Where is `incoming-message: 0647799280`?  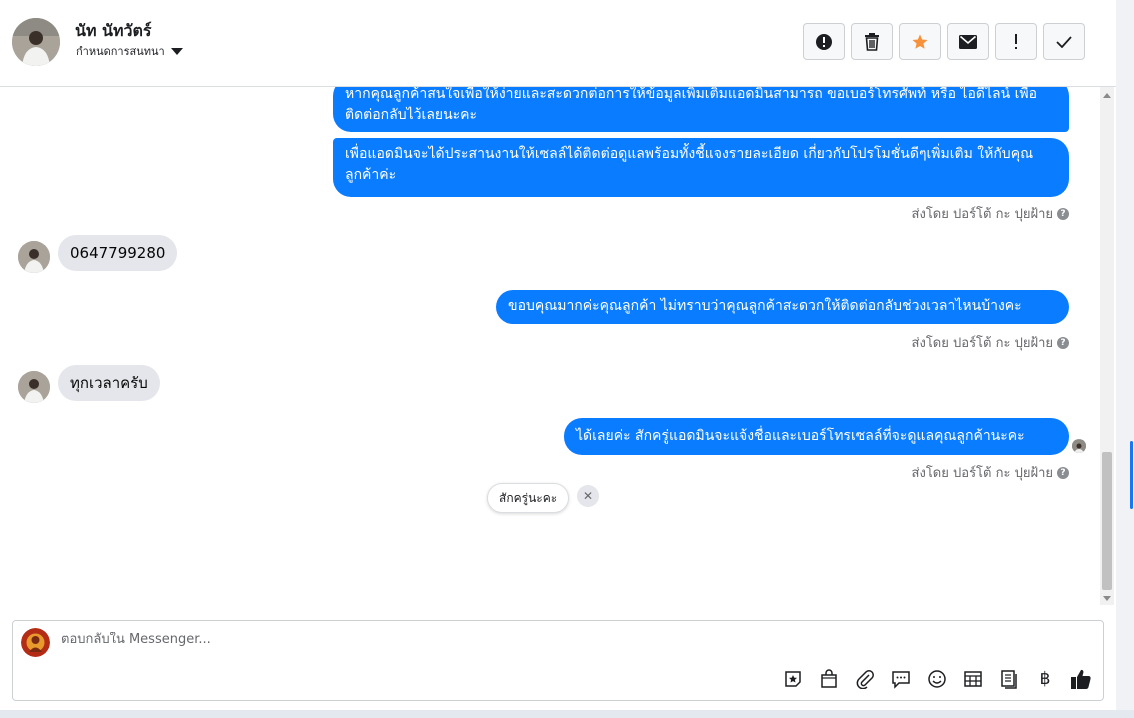 incoming-message: 0647799280 is located at coordinates (118, 253).